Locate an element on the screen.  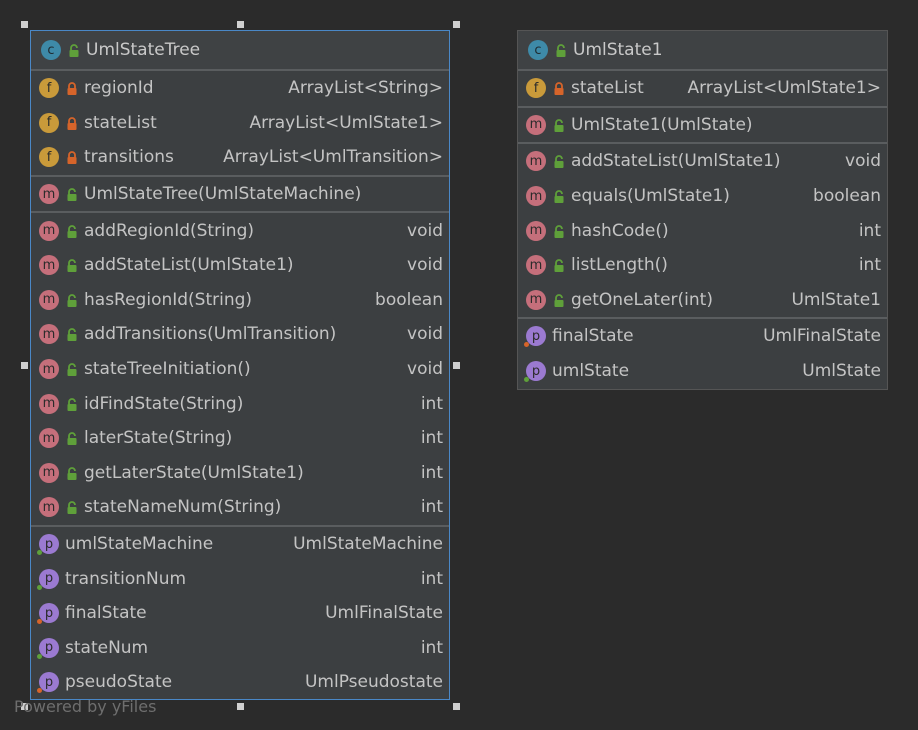
property-row: p umlState UmlState is located at coordinates (702, 371).